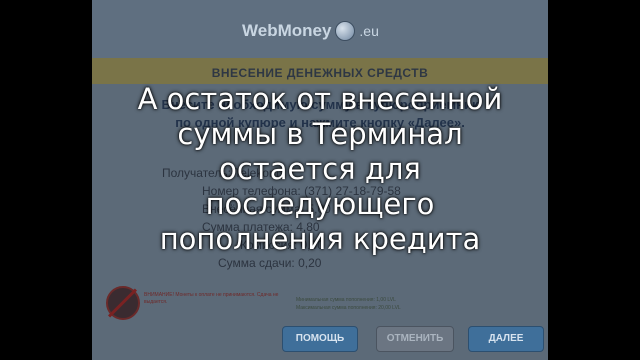  Describe the element at coordinates (320, 73) in the screenshot. I see `section-title: ВНЕСЕНИЕ ДЕНЕЖНЫХ СРЕДСТВ` at that location.